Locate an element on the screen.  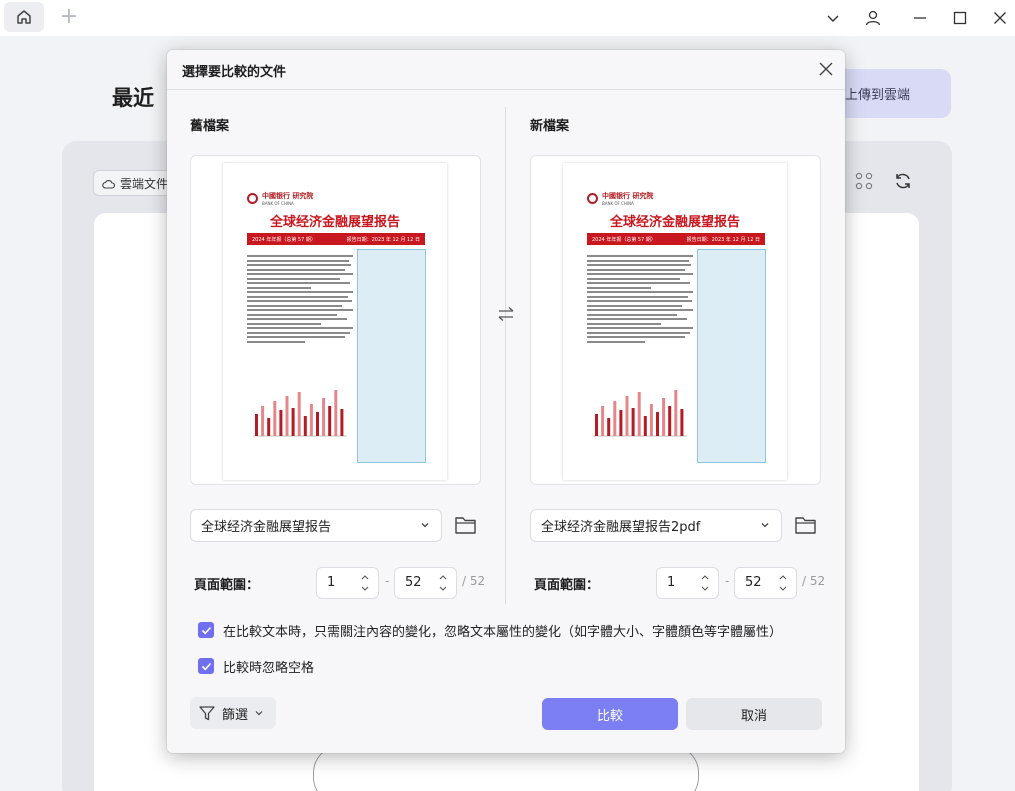
option-ignore-space: 比較時忽略空格 is located at coordinates (256, 666).